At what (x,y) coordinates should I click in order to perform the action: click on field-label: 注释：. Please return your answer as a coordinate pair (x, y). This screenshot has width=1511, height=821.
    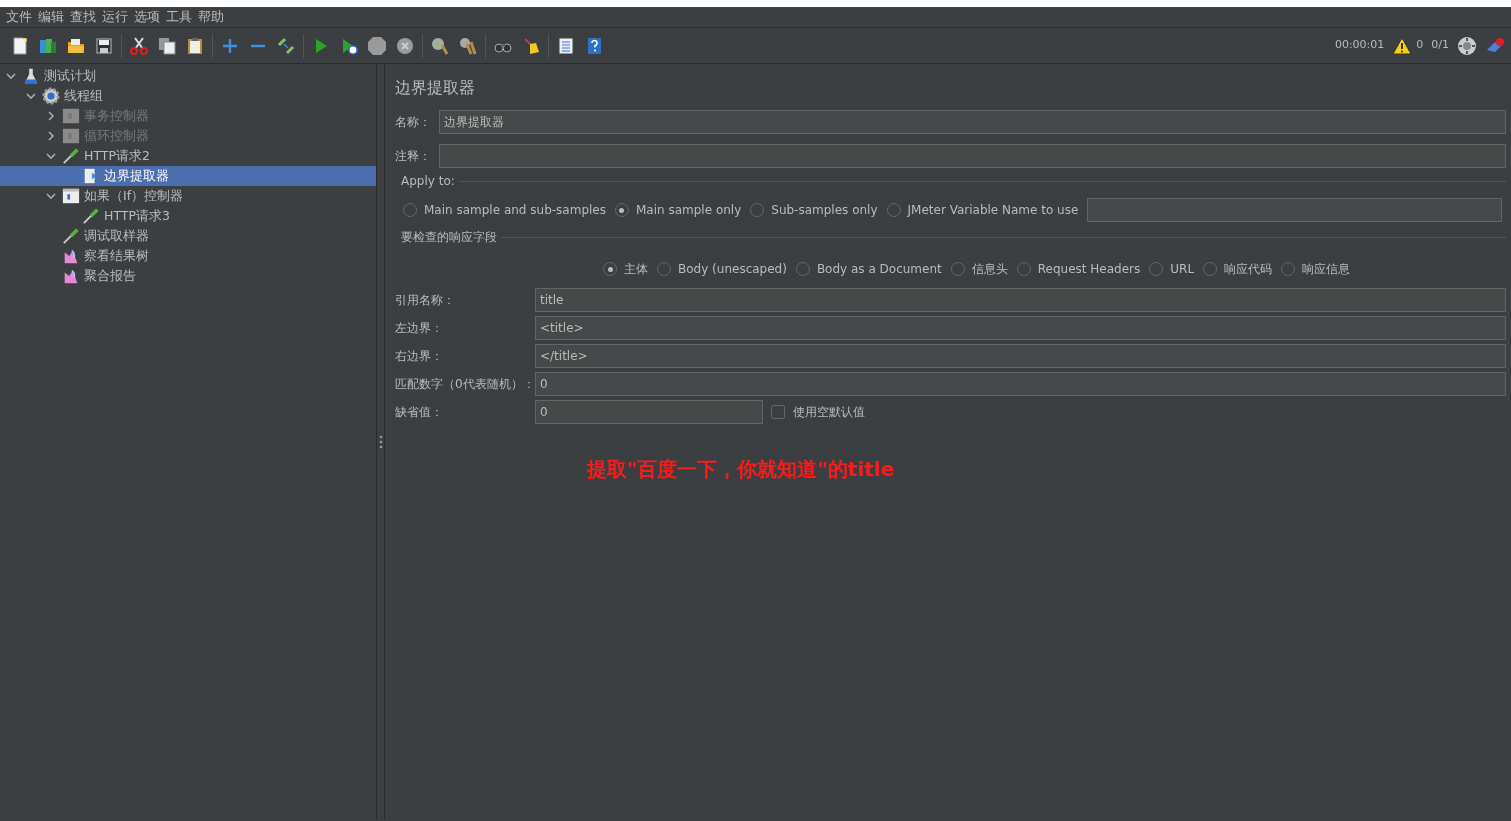
    Looking at the image, I should click on (413, 156).